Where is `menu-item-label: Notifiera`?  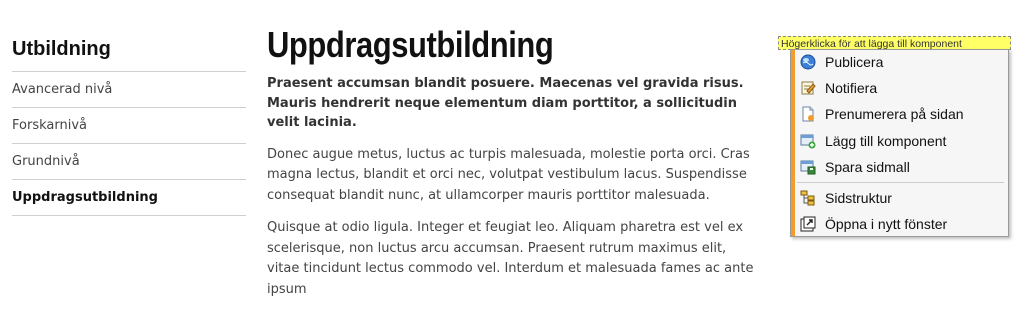
menu-item-label: Notifiera is located at coordinates (851, 88).